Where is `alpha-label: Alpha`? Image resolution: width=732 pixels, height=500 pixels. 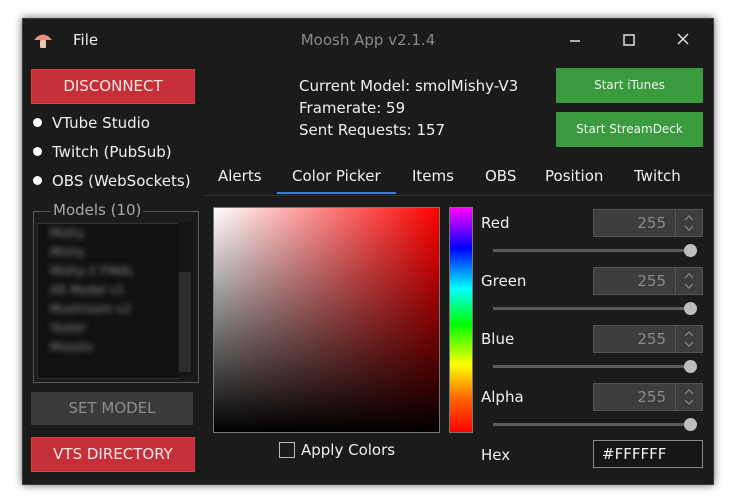 alpha-label: Alpha is located at coordinates (502, 397).